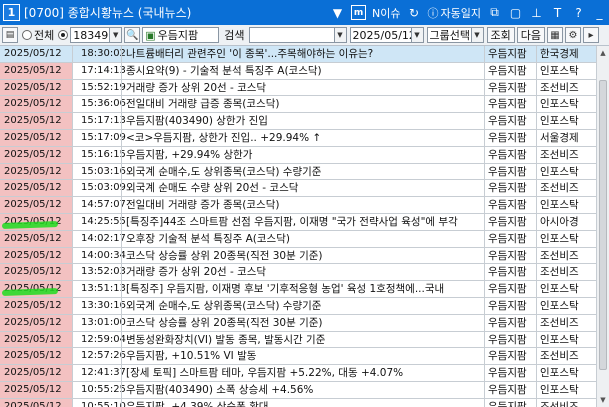  I want to click on stock-code-dropdown: ▼, so click(116, 35).